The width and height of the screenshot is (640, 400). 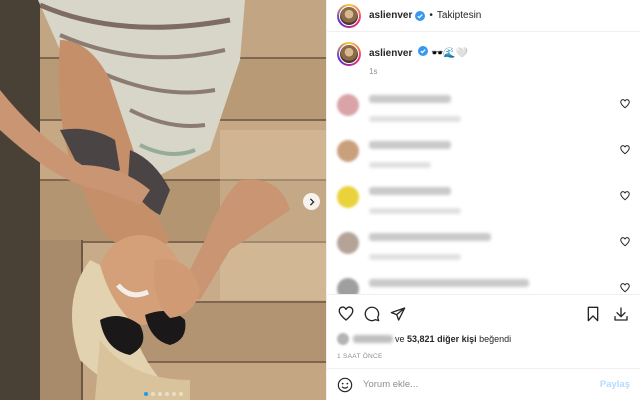 What do you see at coordinates (483, 360) in the screenshot?
I see `post-time: 1 SAAT ÖNCE` at bounding box center [483, 360].